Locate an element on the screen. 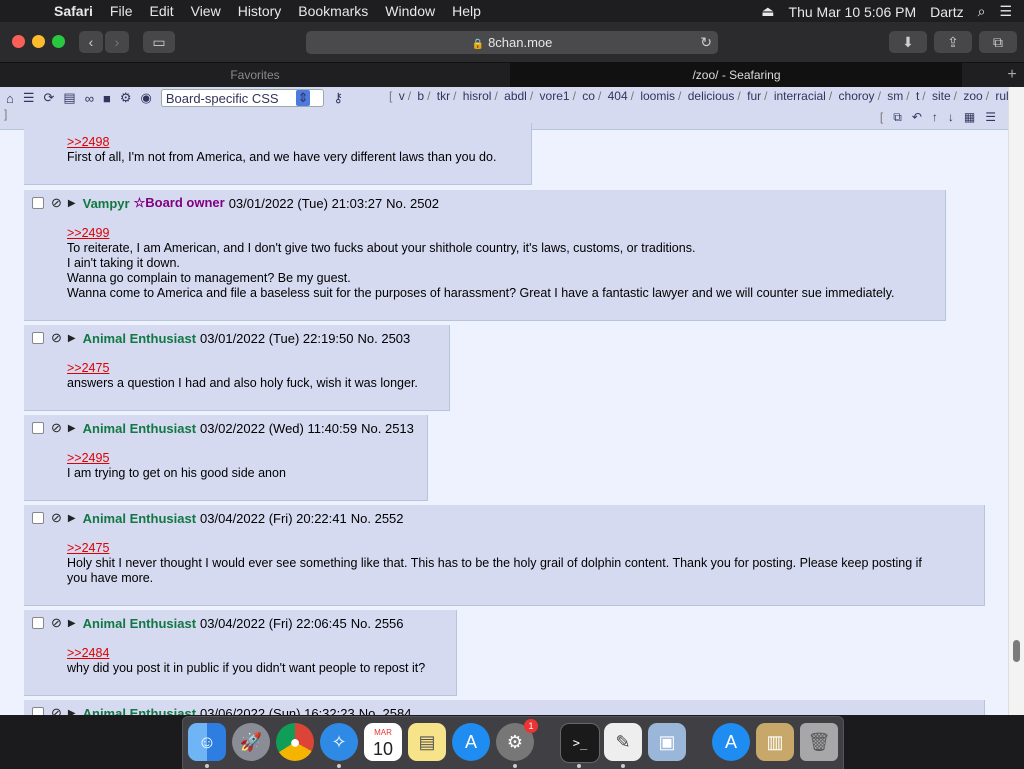  menubar-clock: Thu Mar 10 5:06 PM is located at coordinates (853, 12).